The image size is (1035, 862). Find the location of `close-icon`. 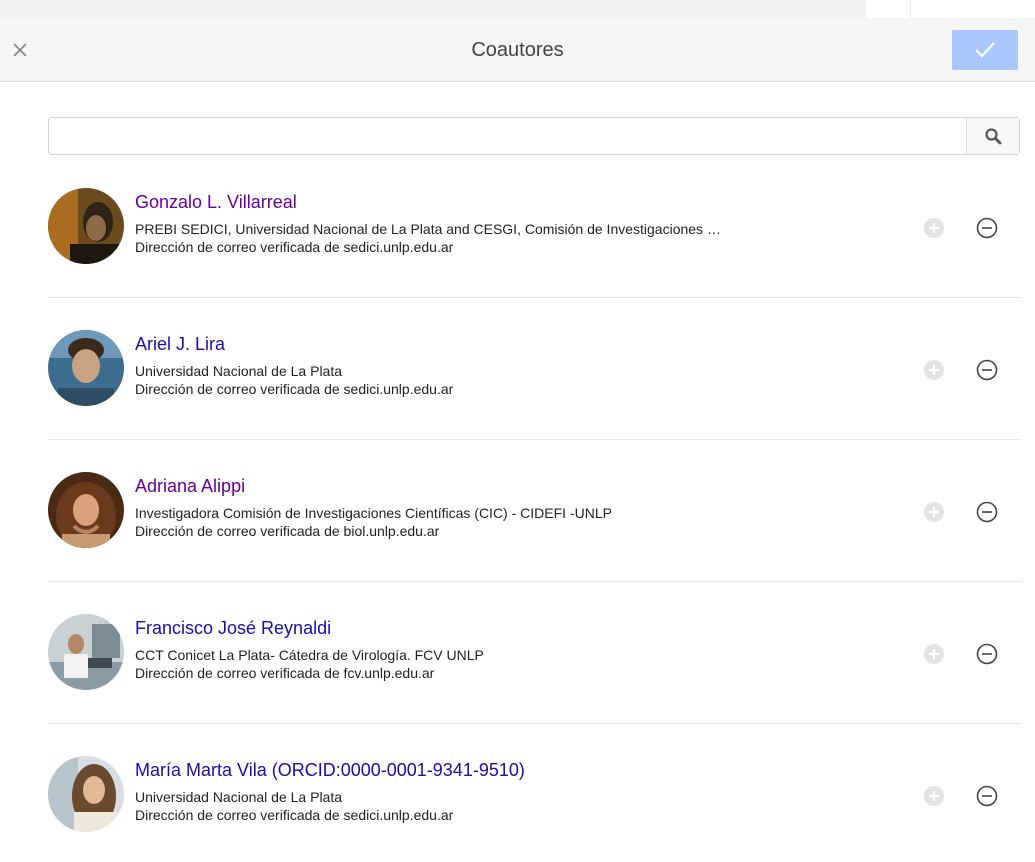

close-icon is located at coordinates (20, 50).